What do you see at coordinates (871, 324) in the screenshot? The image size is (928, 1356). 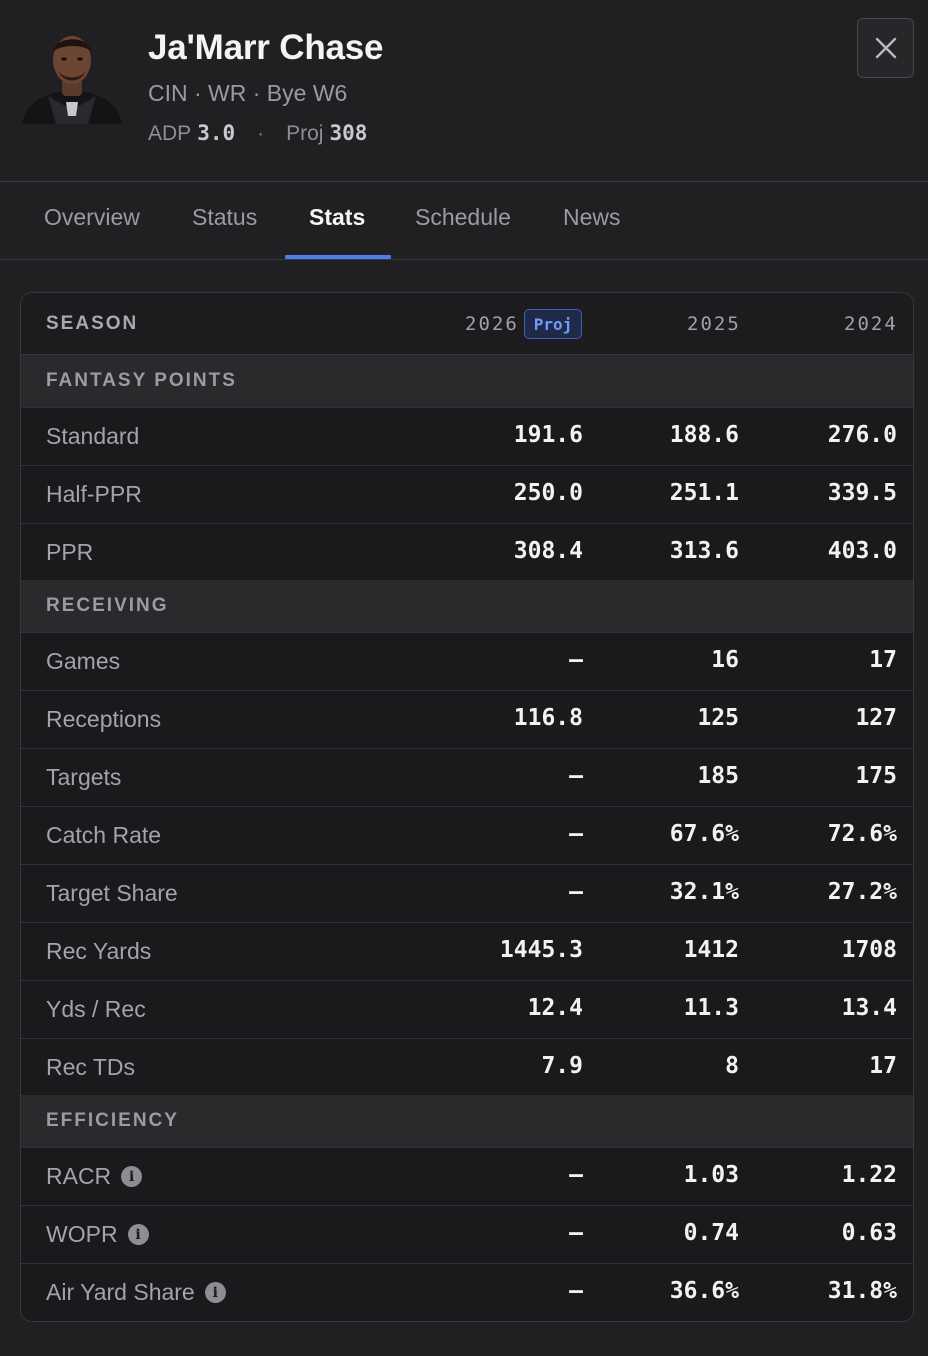 I see `year-column-header: 2024` at bounding box center [871, 324].